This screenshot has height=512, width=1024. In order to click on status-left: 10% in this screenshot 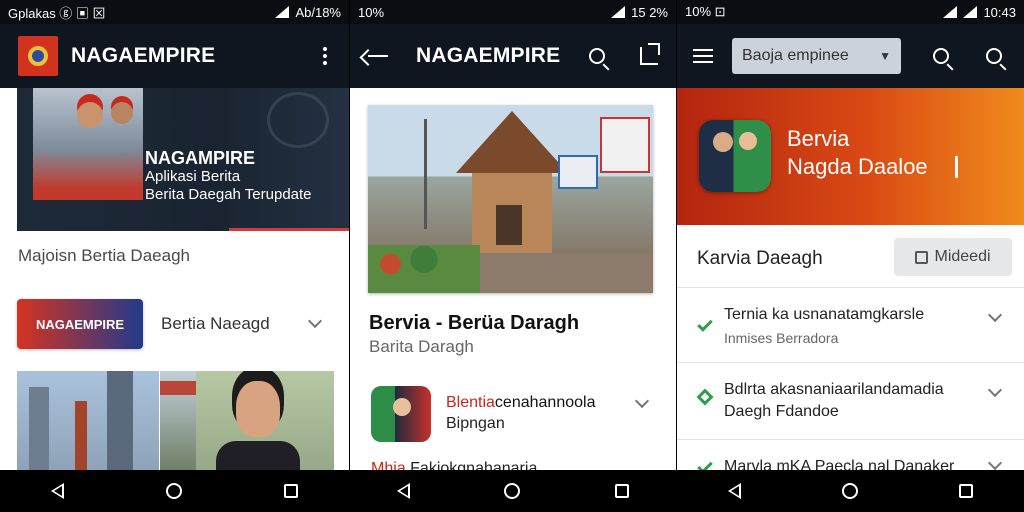, I will do `click(371, 12)`.